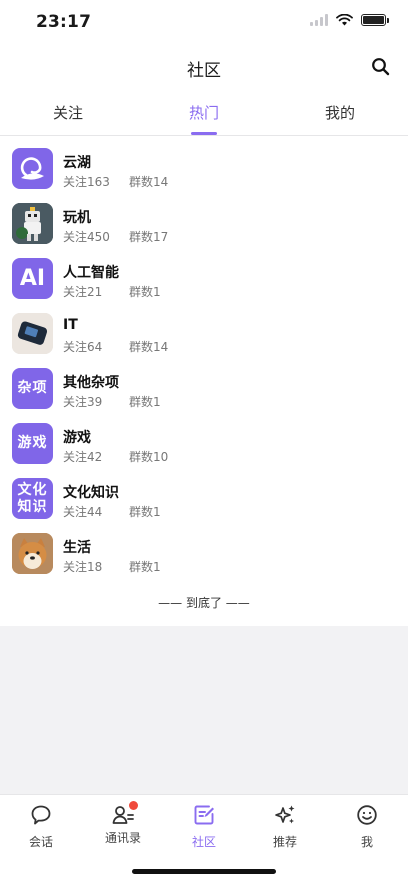  What do you see at coordinates (40, 842) in the screenshot?
I see `tabbar-label: 会话` at bounding box center [40, 842].